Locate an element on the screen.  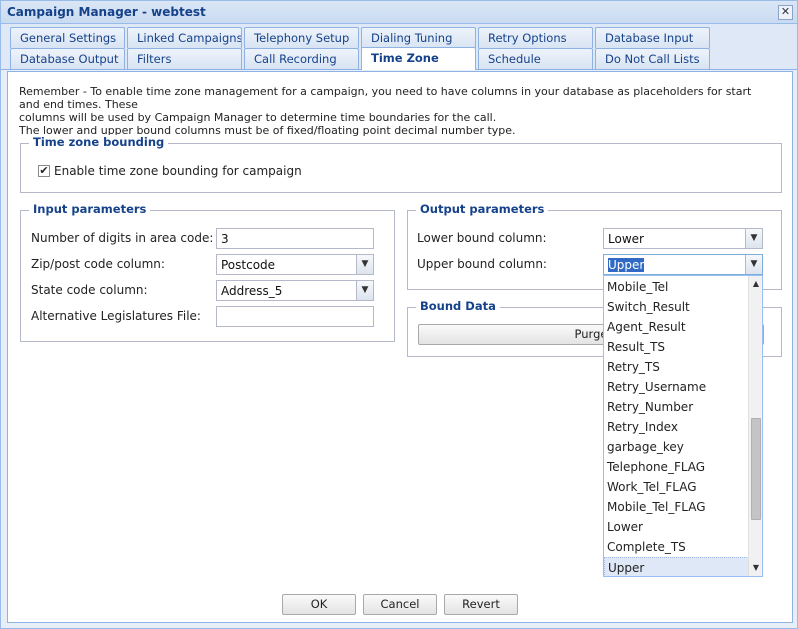
list-item: Retry_Index is located at coordinates (676, 427).